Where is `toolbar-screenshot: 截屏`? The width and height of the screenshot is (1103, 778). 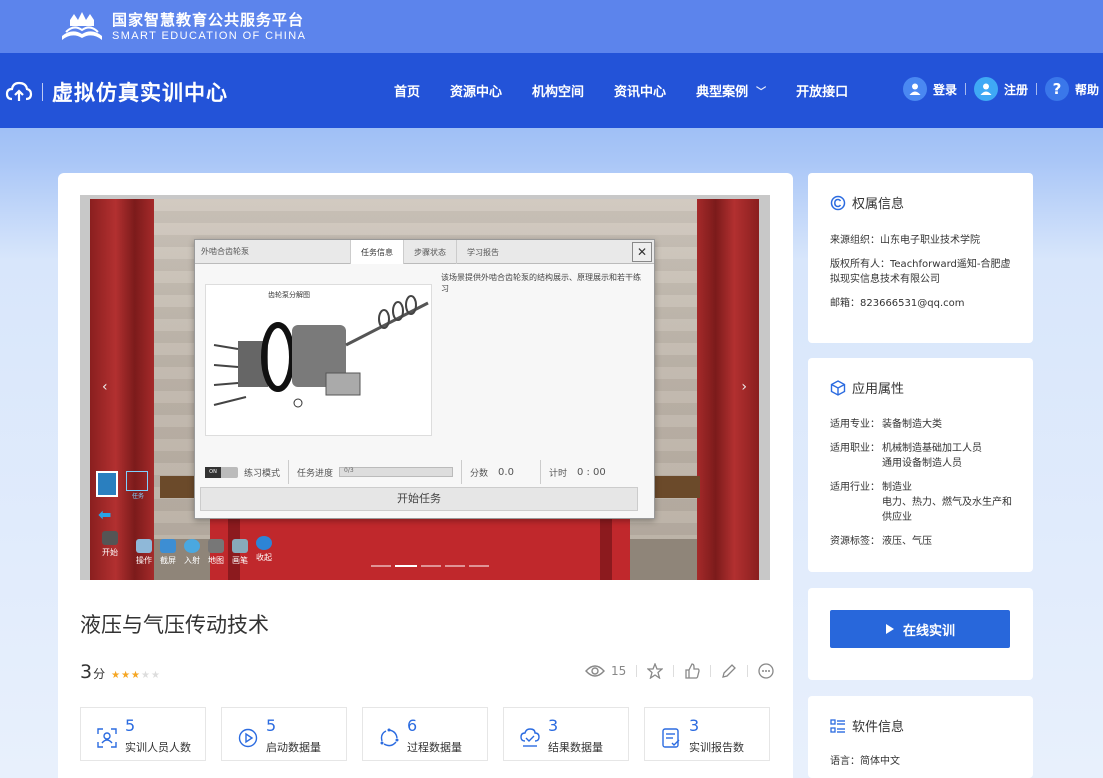 toolbar-screenshot: 截屏 is located at coordinates (168, 552).